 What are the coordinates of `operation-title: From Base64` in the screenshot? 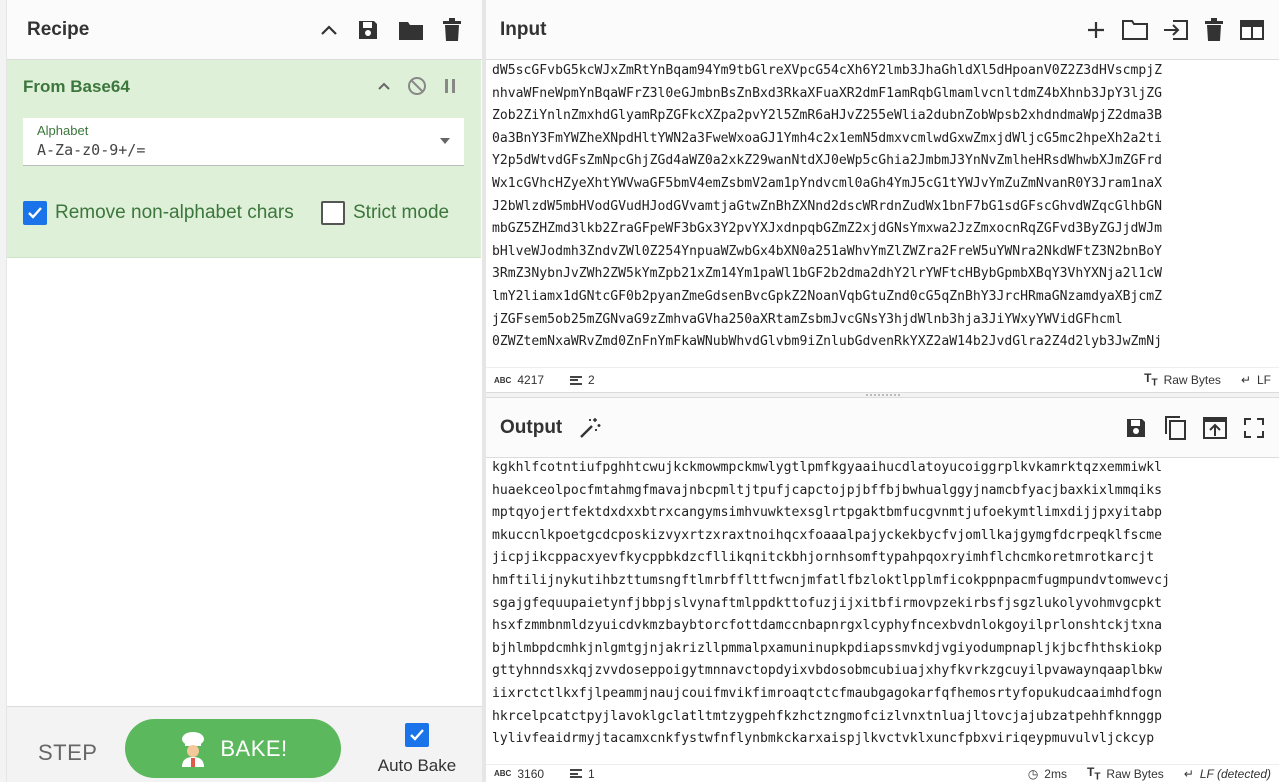 It's located at (76, 86).